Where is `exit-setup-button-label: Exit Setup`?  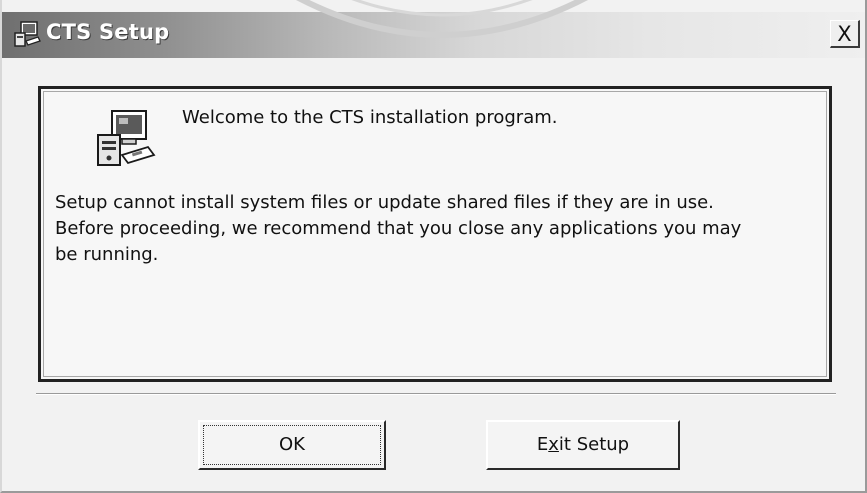
exit-setup-button-label: Exit Setup is located at coordinates (583, 445).